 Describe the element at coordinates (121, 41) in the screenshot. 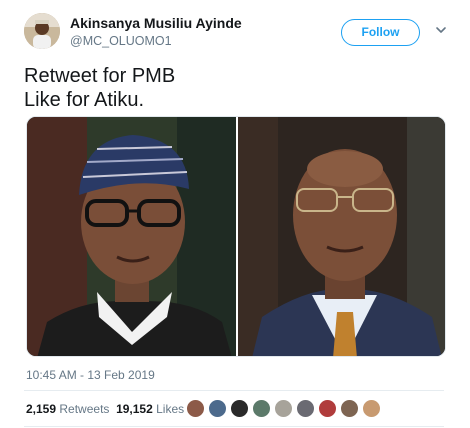

I see `author-handle: @MC_OLUOMO1` at that location.